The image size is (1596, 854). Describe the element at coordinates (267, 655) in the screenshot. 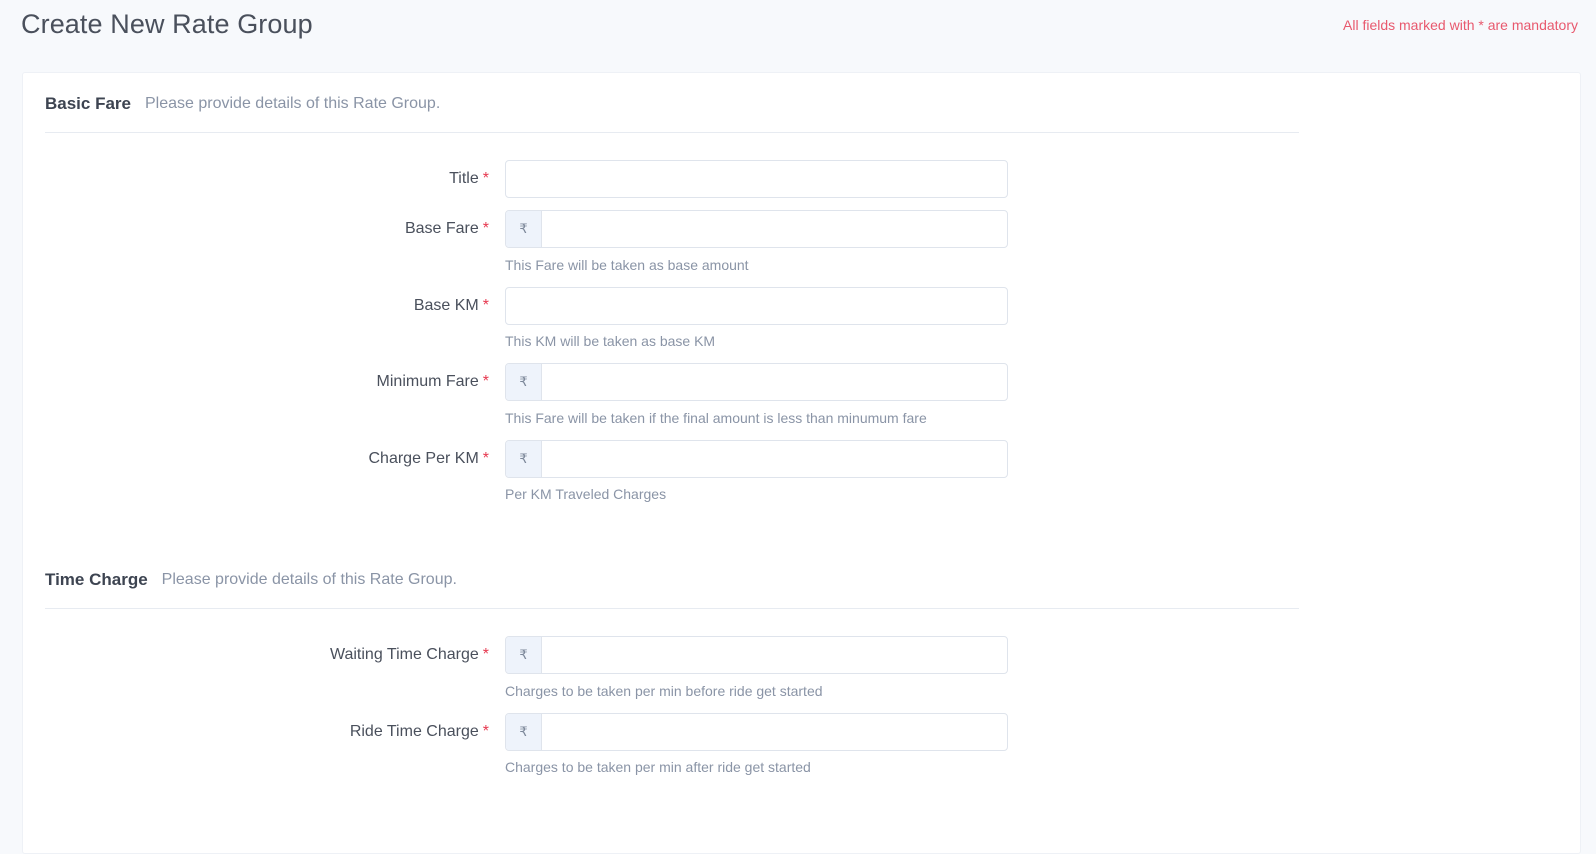

I see `field-label-waiting-time-charge: Waiting Time Charge *` at that location.